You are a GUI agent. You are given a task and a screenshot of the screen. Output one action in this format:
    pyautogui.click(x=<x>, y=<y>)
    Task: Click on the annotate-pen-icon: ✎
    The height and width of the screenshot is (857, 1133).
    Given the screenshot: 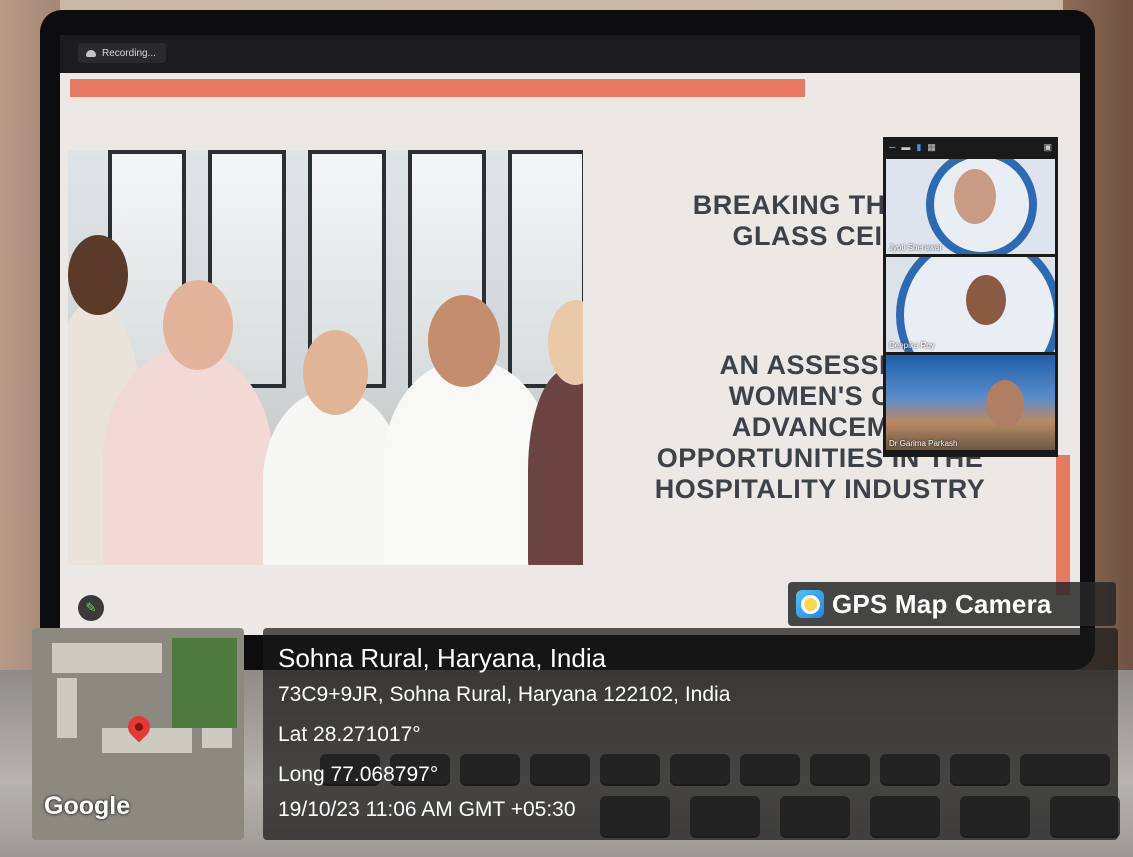 What is the action you would take?
    pyautogui.click(x=91, y=608)
    